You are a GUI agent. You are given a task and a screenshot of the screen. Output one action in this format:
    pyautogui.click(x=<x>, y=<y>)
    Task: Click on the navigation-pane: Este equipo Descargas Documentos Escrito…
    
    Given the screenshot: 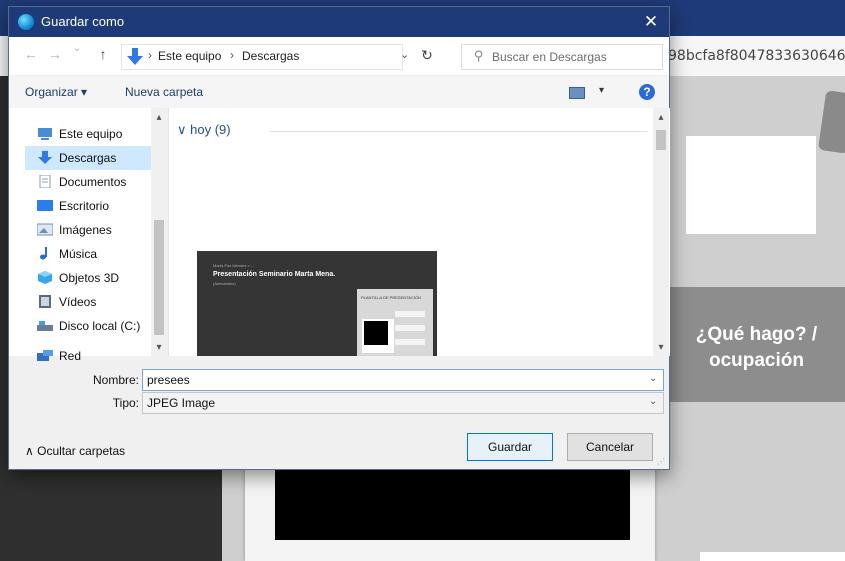 What is the action you would take?
    pyautogui.click(x=88, y=235)
    